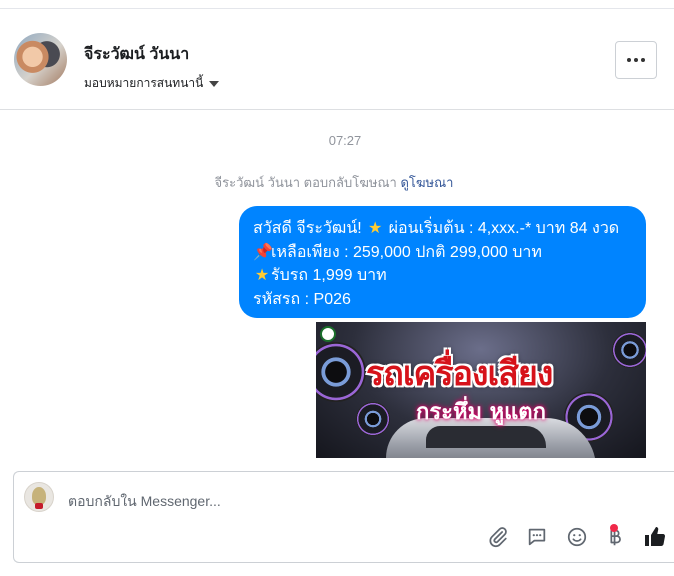 This screenshot has height=576, width=674. I want to click on assign-conversation-dropdown: มอบหมายการสนทนานี้, so click(152, 83).